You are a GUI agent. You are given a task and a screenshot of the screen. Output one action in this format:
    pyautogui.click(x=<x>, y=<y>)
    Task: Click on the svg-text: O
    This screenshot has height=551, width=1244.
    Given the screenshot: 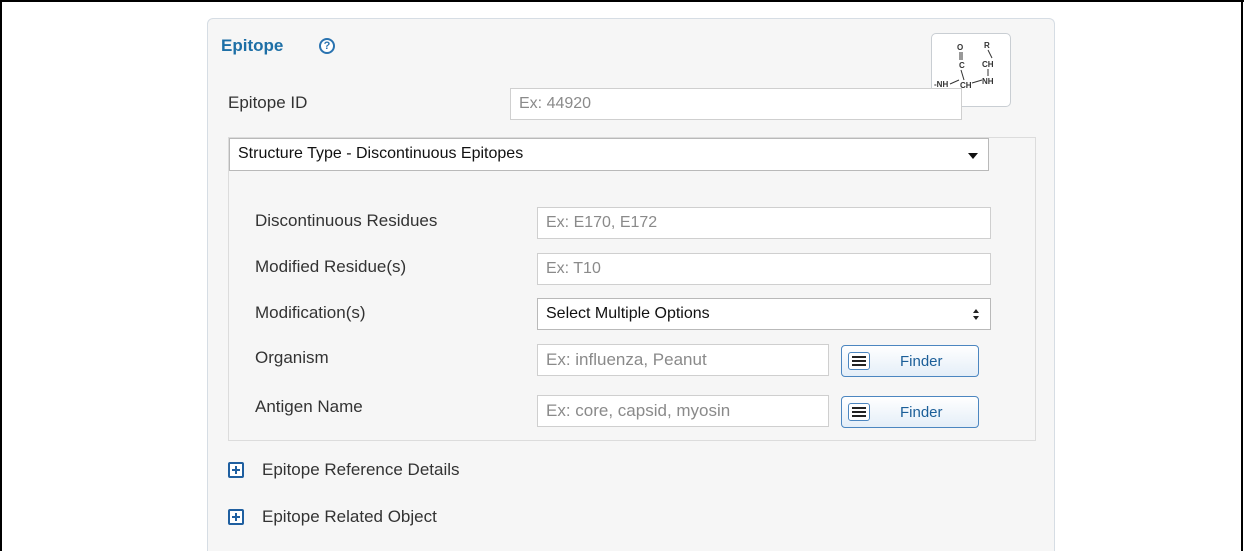 What is the action you would take?
    pyautogui.click(x=960, y=47)
    